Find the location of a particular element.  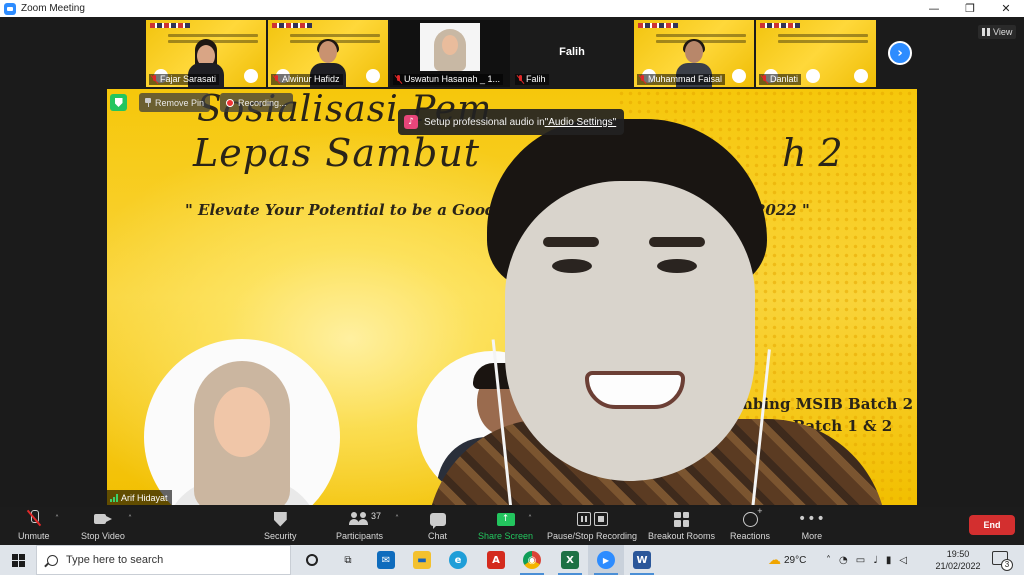

more-dots-icon: ••• is located at coordinates (812, 519).